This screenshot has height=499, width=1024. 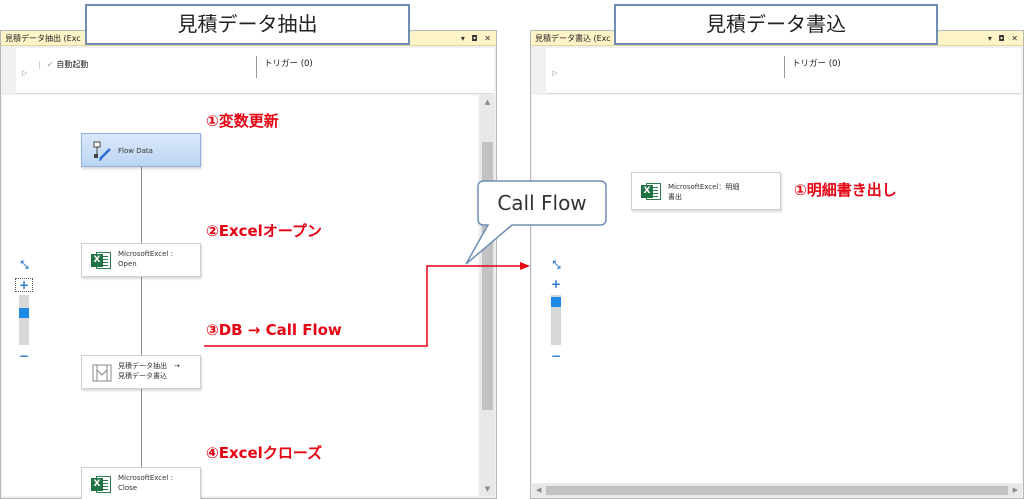 What do you see at coordinates (264, 453) in the screenshot?
I see `annotation-step-4: ④Excelクローズ` at bounding box center [264, 453].